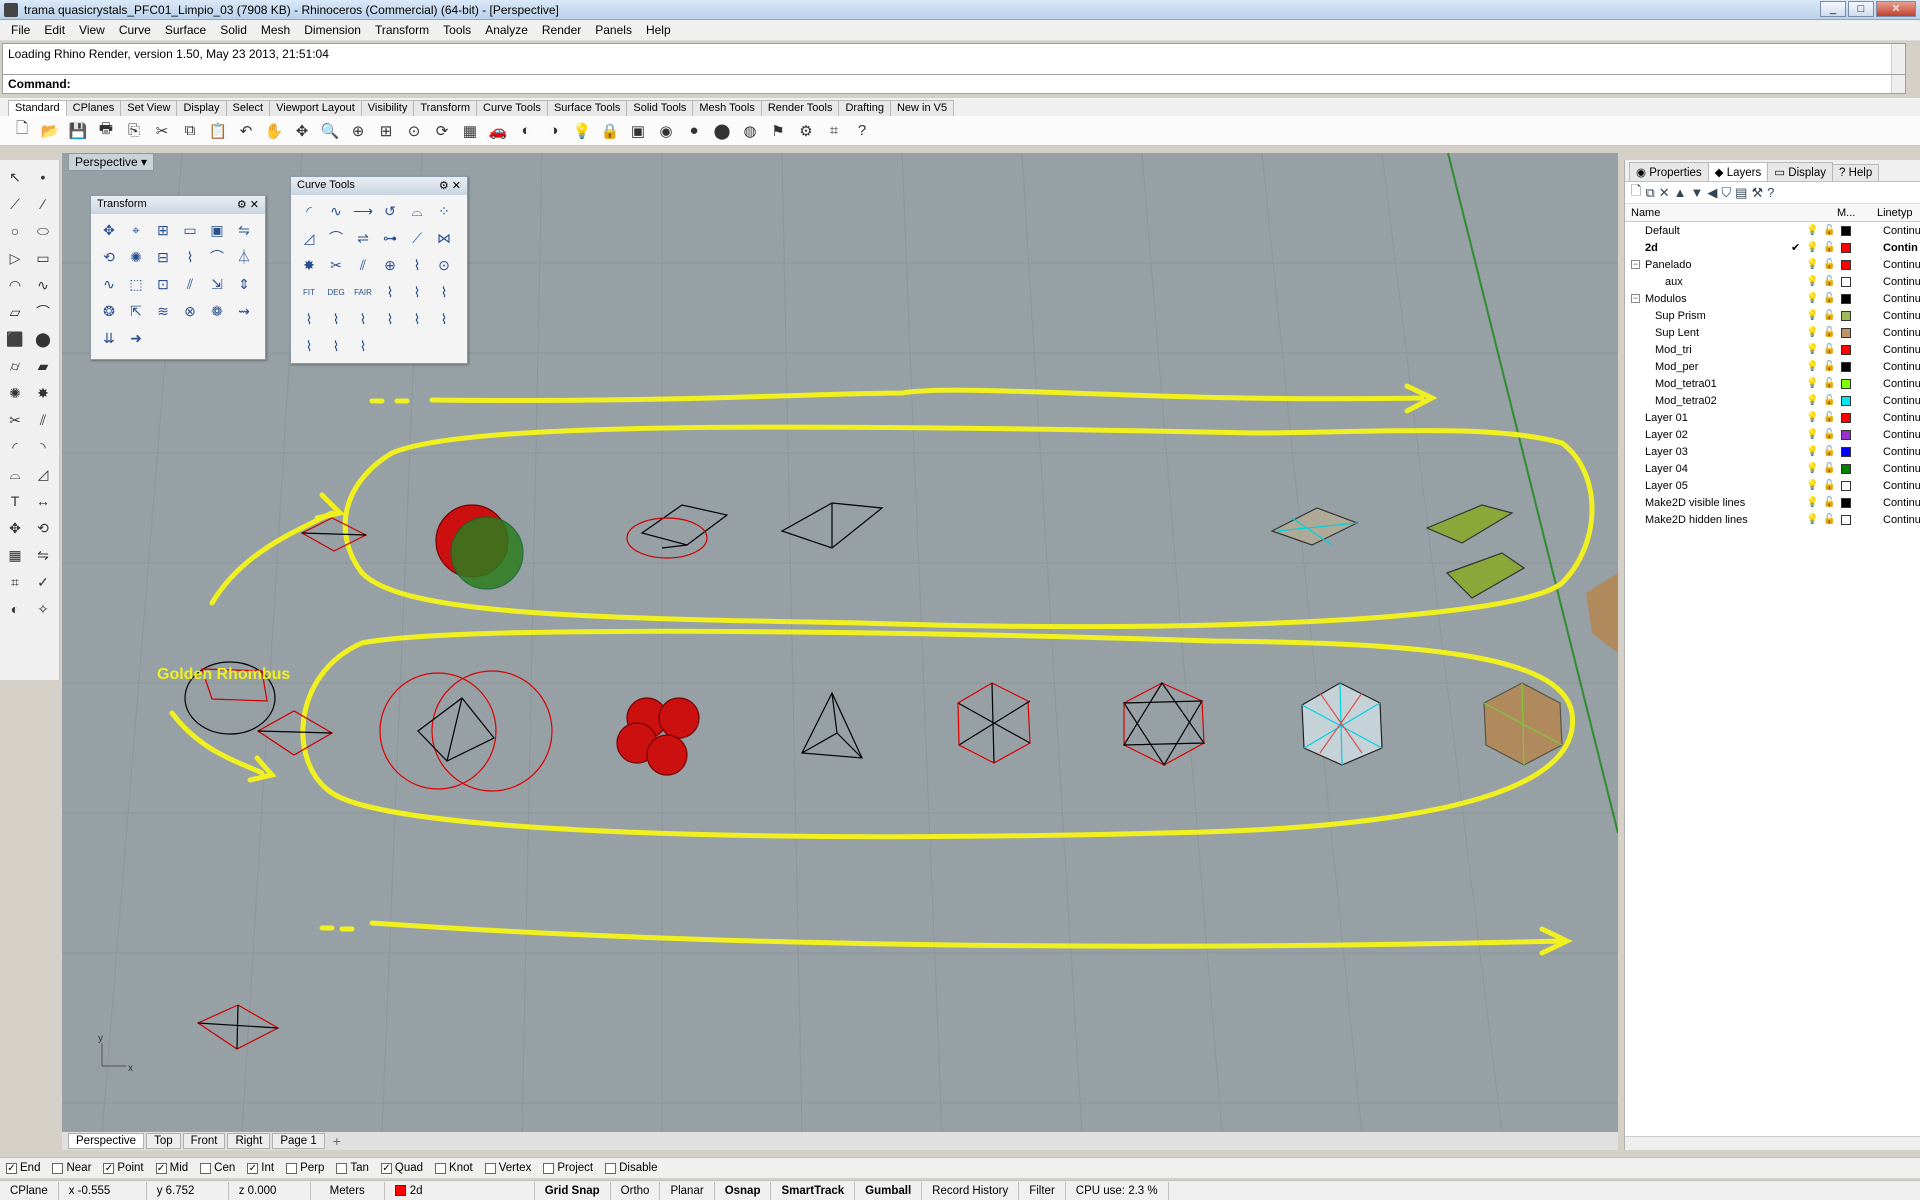  What do you see at coordinates (387, 108) in the screenshot?
I see `toolbar-tab-visibility: Visibility` at bounding box center [387, 108].